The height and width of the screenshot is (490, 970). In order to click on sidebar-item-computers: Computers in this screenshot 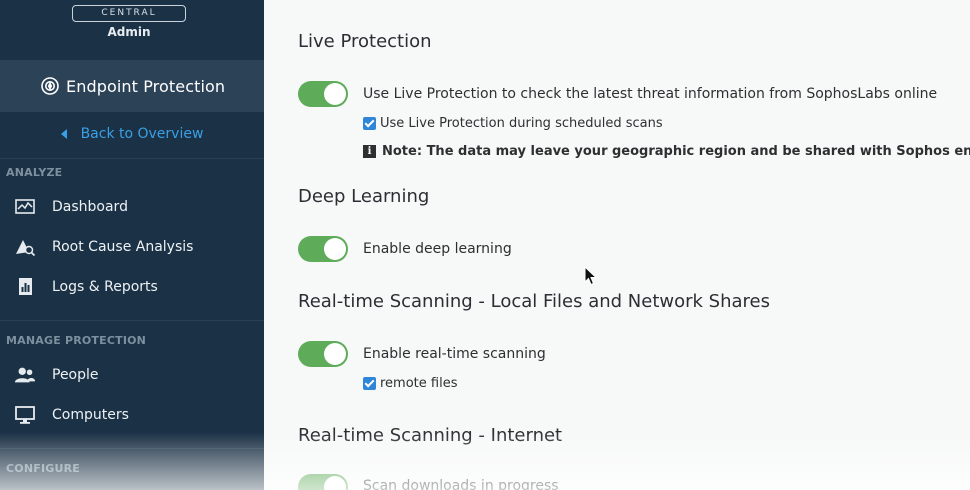, I will do `click(132, 415)`.